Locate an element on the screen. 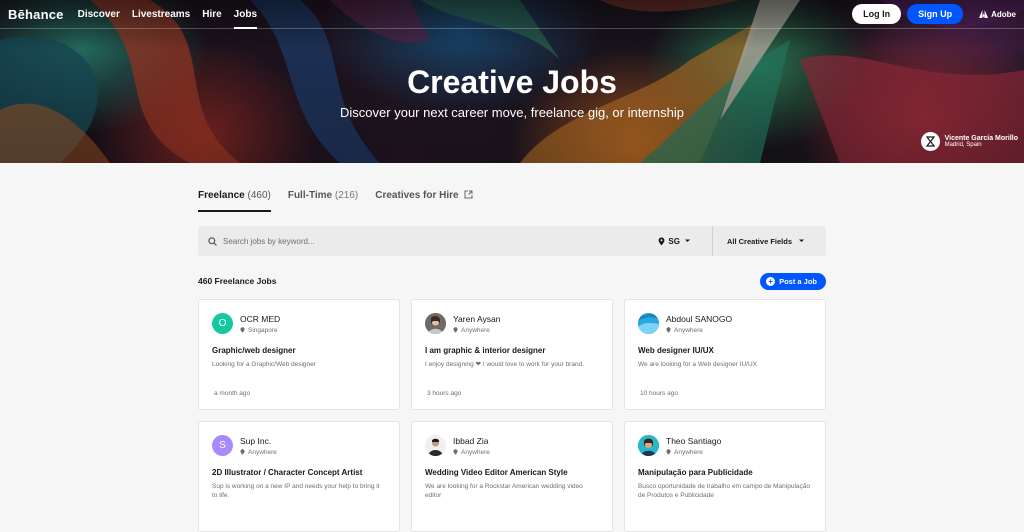 The height and width of the screenshot is (532, 1024). job-count: 460 Freelance Jobs is located at coordinates (237, 281).